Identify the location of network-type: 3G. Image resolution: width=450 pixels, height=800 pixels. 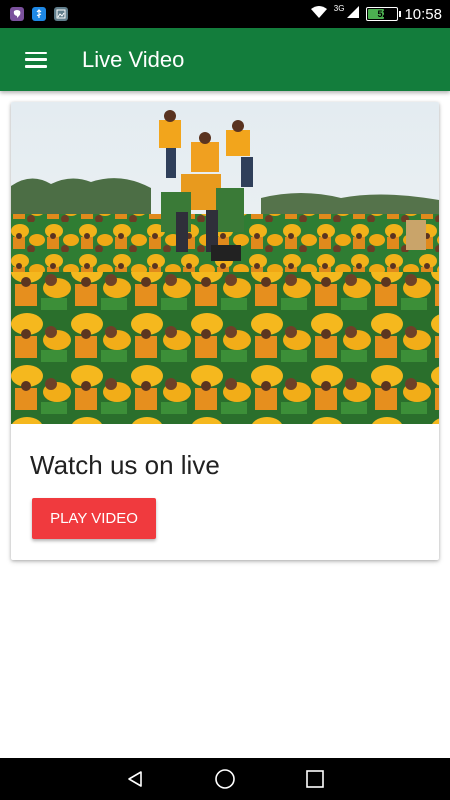
(339, 8).